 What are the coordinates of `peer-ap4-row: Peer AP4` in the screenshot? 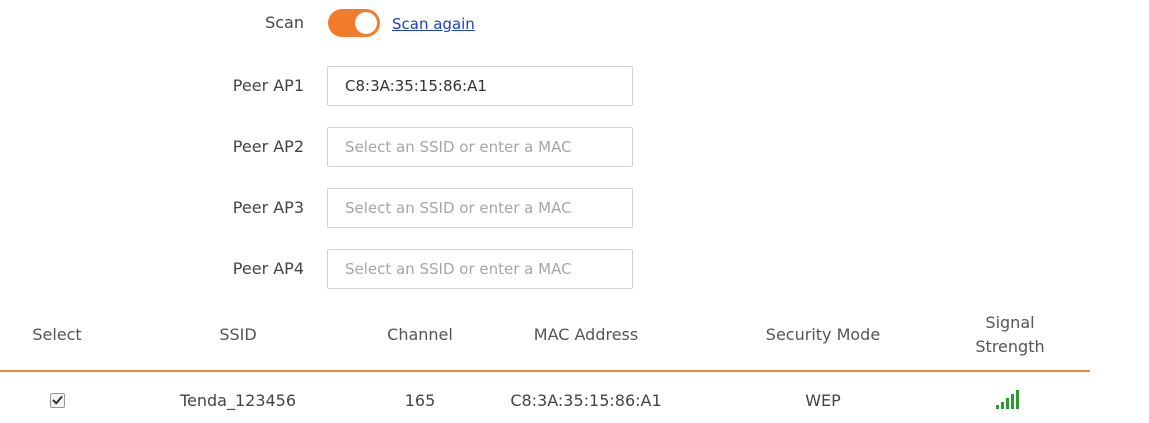 It's located at (574, 269).